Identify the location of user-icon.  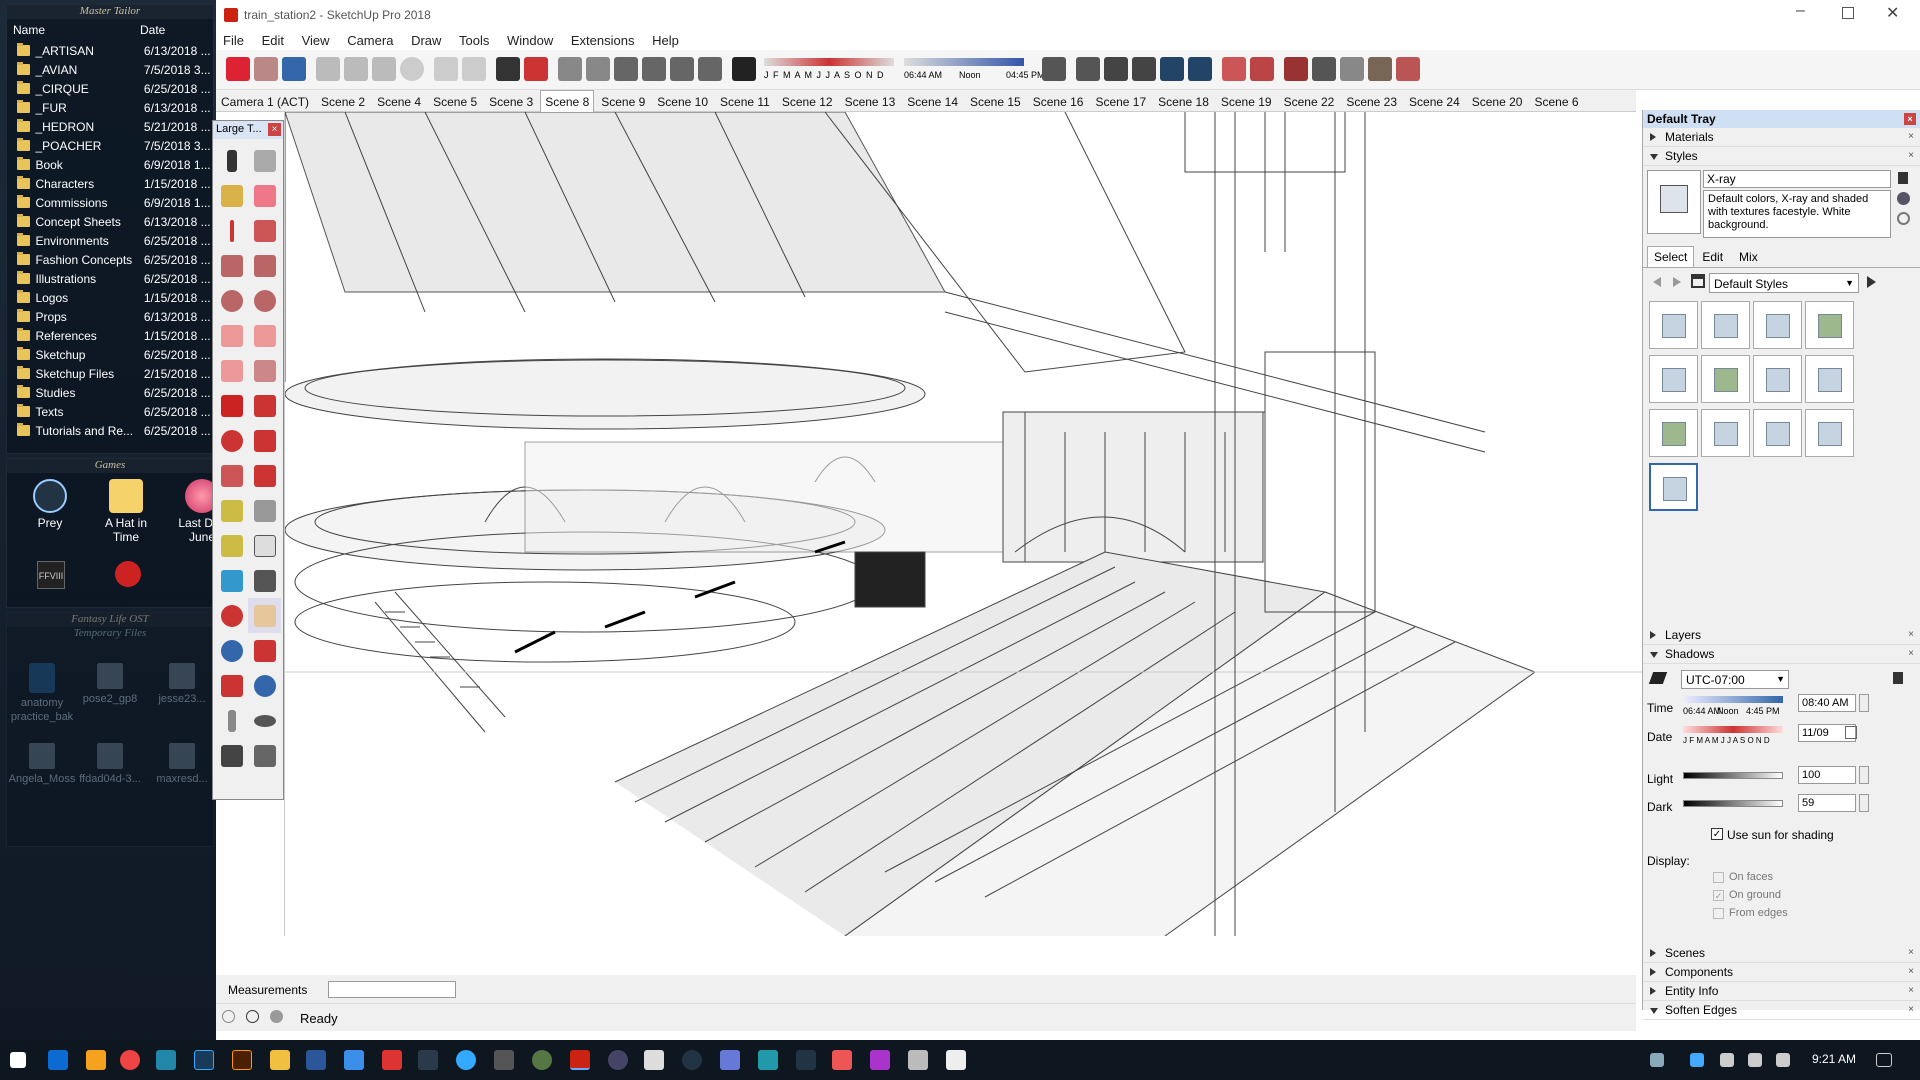
(276, 1016).